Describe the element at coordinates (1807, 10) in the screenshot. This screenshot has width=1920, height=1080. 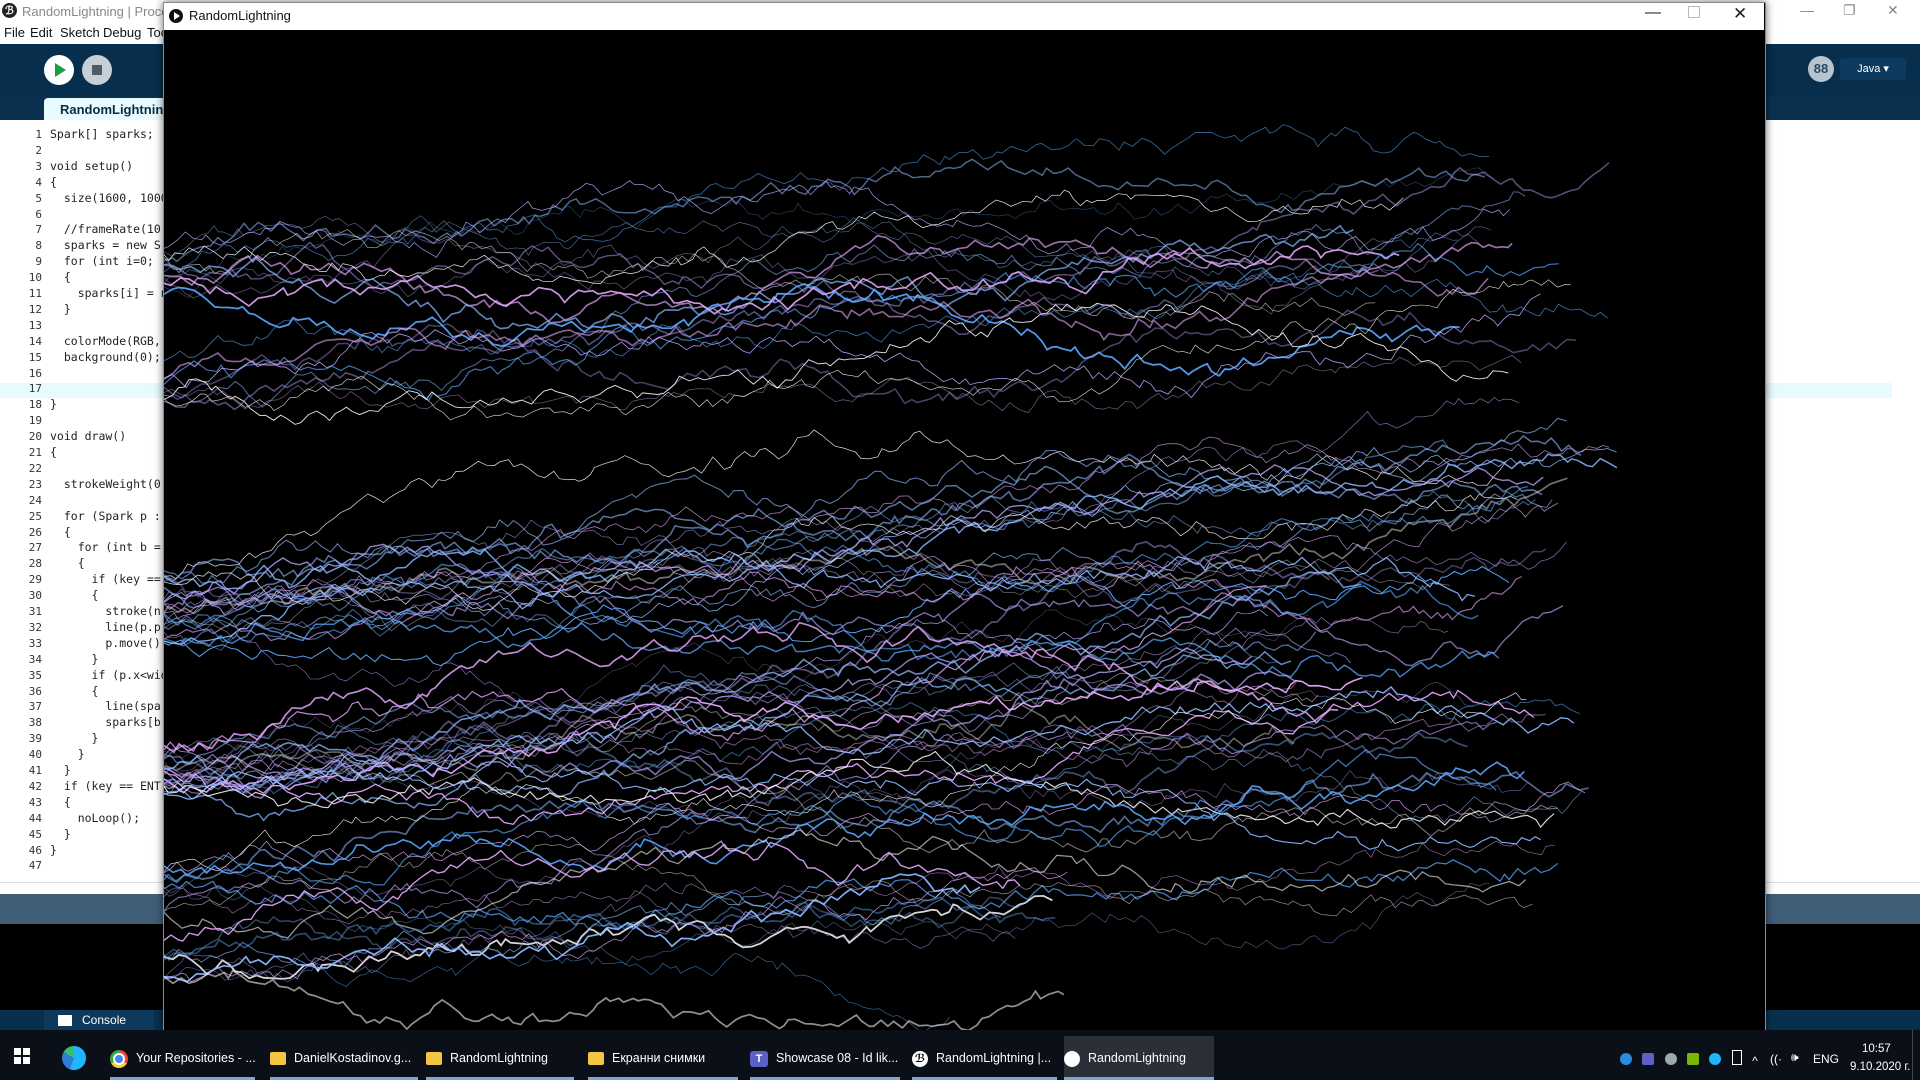
I see `minimize-icon: —` at that location.